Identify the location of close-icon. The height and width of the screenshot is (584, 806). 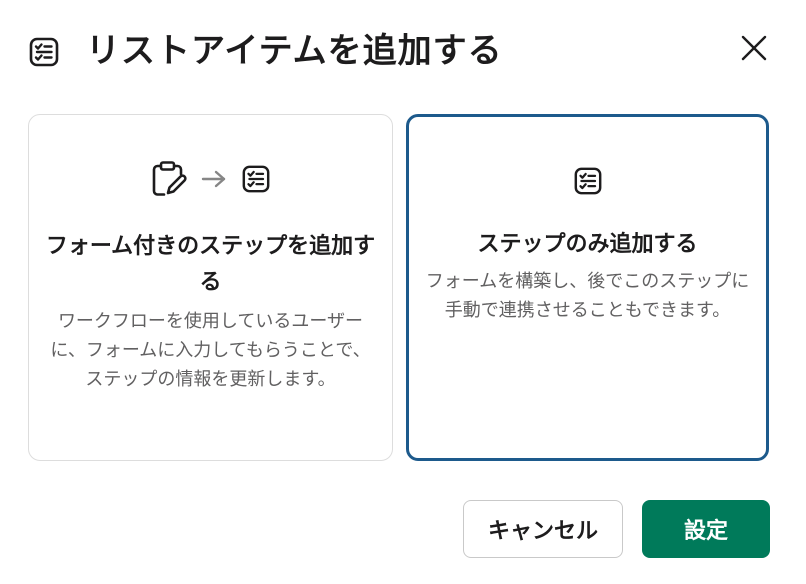
(754, 48).